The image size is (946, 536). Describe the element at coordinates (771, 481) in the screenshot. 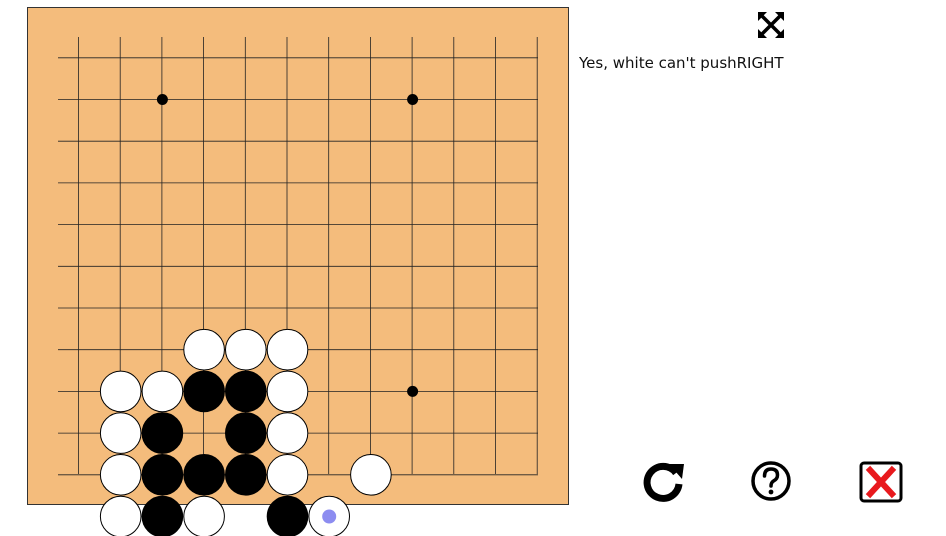

I see `question-icon` at that location.